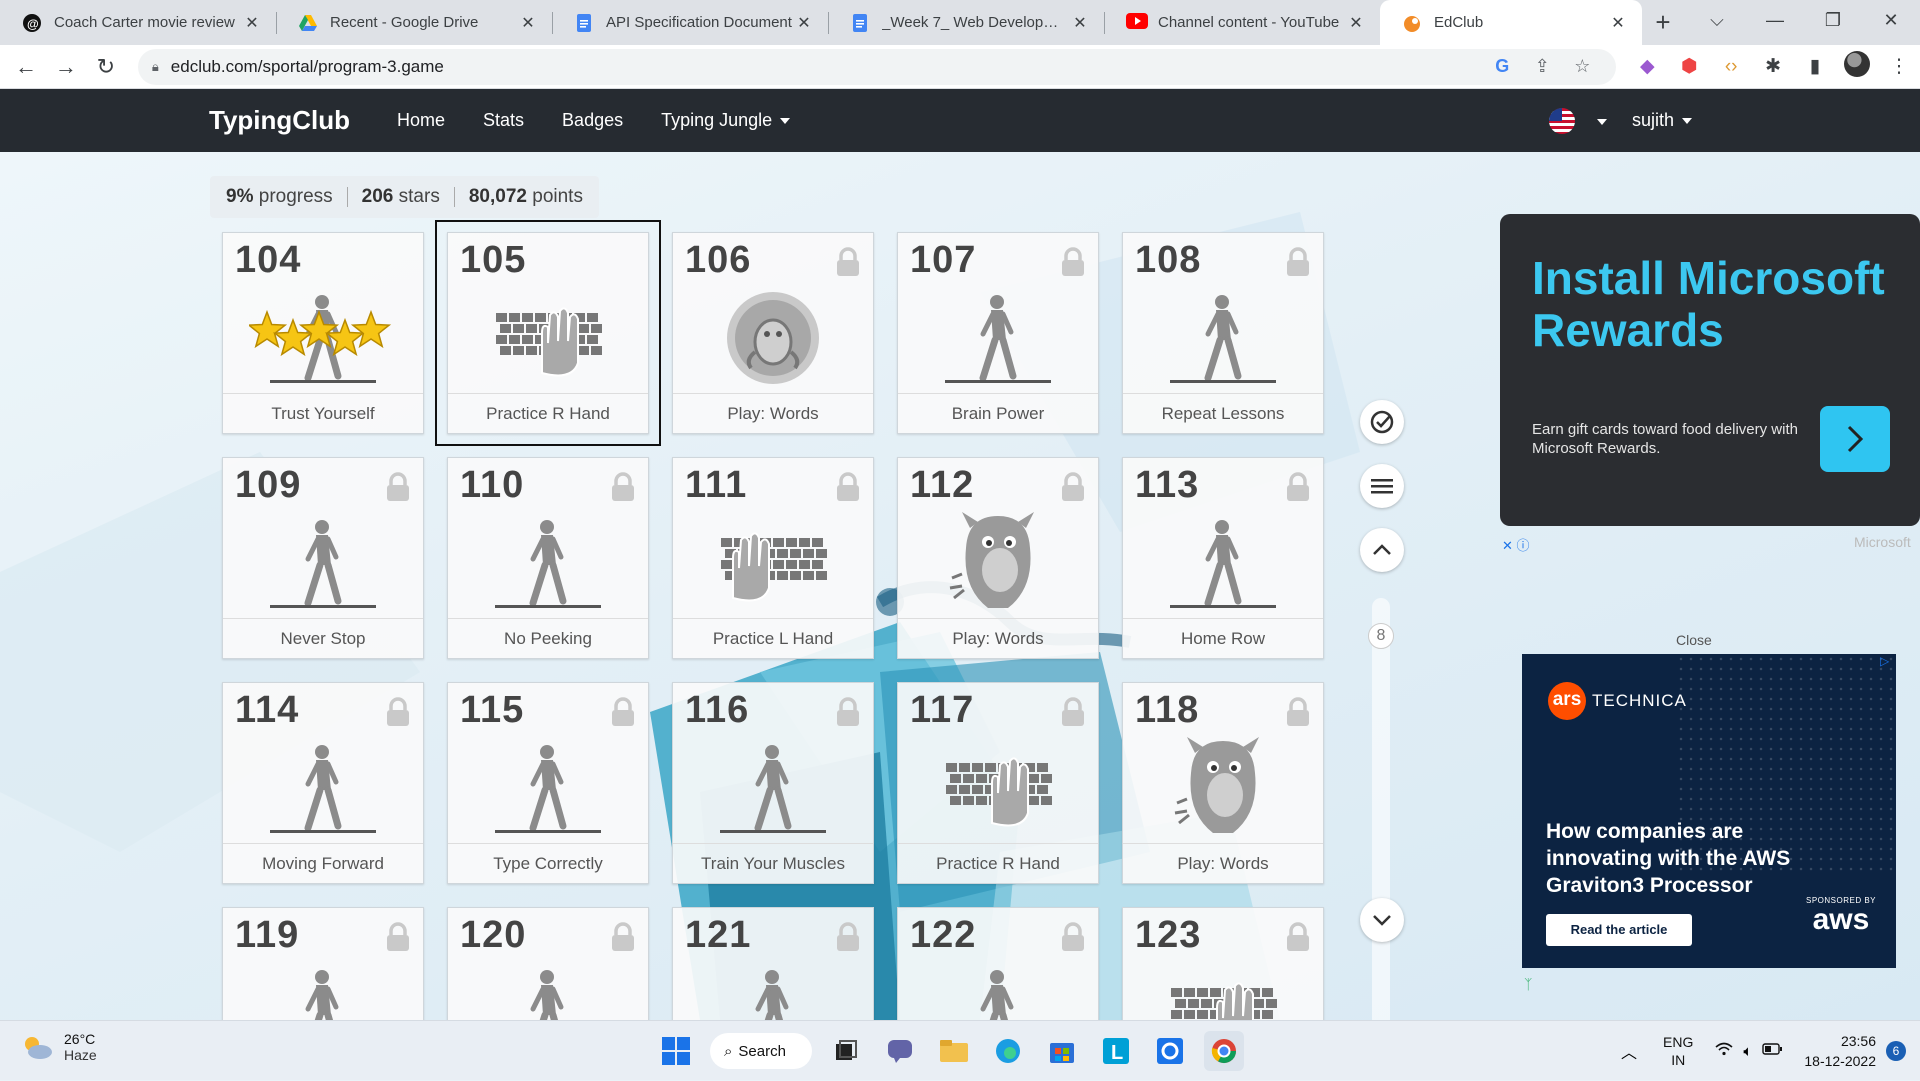 The width and height of the screenshot is (1920, 1081). I want to click on lesson-card: 112 Play: Words, so click(998, 558).